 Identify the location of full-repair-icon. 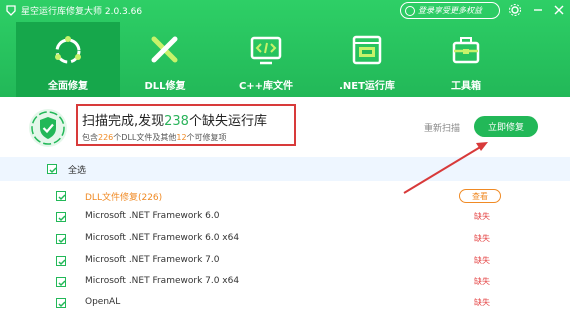
(68, 50).